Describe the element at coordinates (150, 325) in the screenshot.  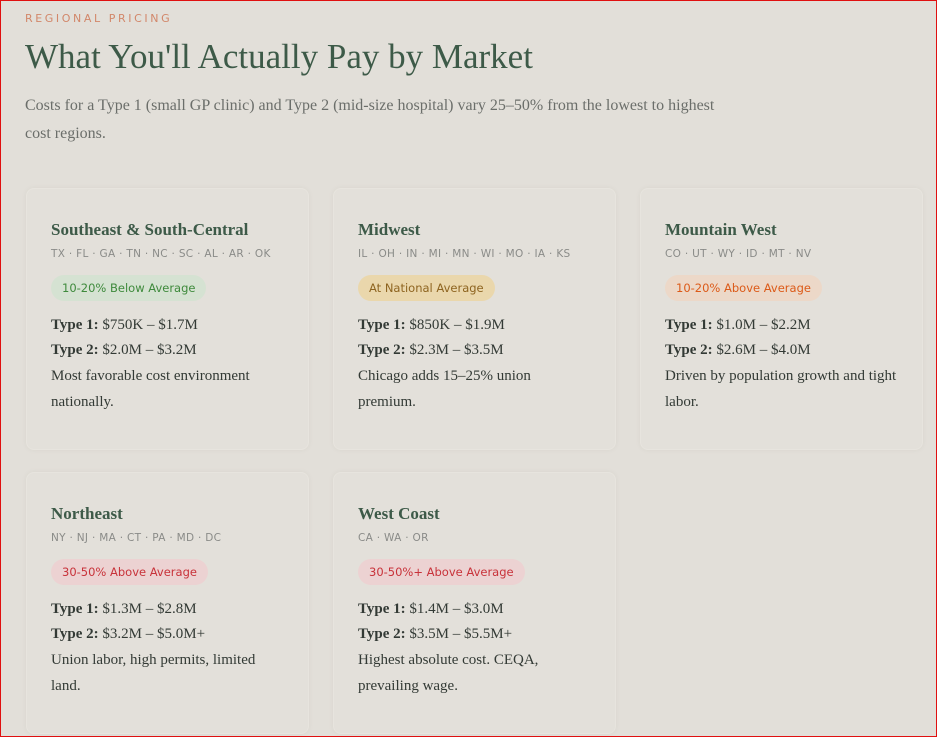
I see `type1-value: $750K – $1.7M` at that location.